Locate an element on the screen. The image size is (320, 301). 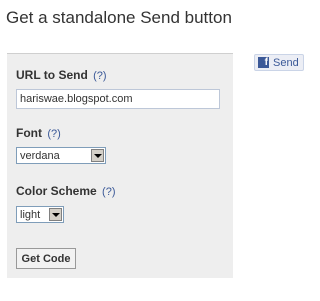
font-select-value: verdana is located at coordinates (40, 156).